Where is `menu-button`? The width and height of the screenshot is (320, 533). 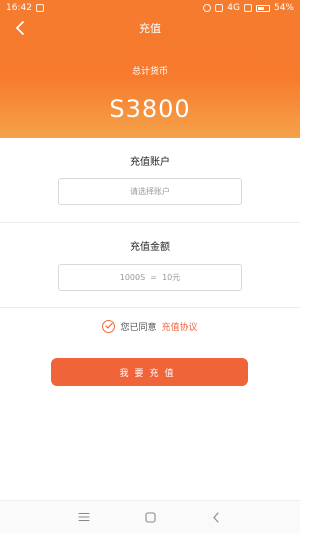
menu-button is located at coordinates (84, 517).